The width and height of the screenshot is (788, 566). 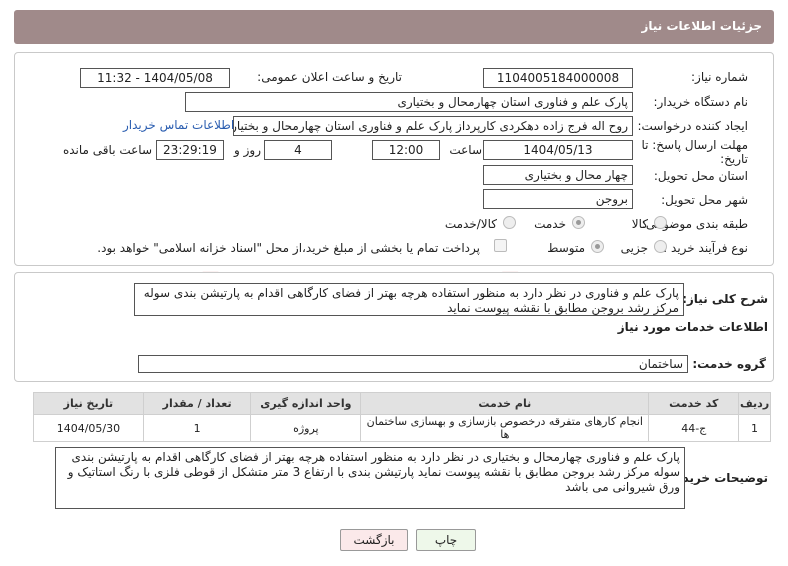 I want to click on col-need-date: تاریخ نیاز, so click(x=88, y=403).